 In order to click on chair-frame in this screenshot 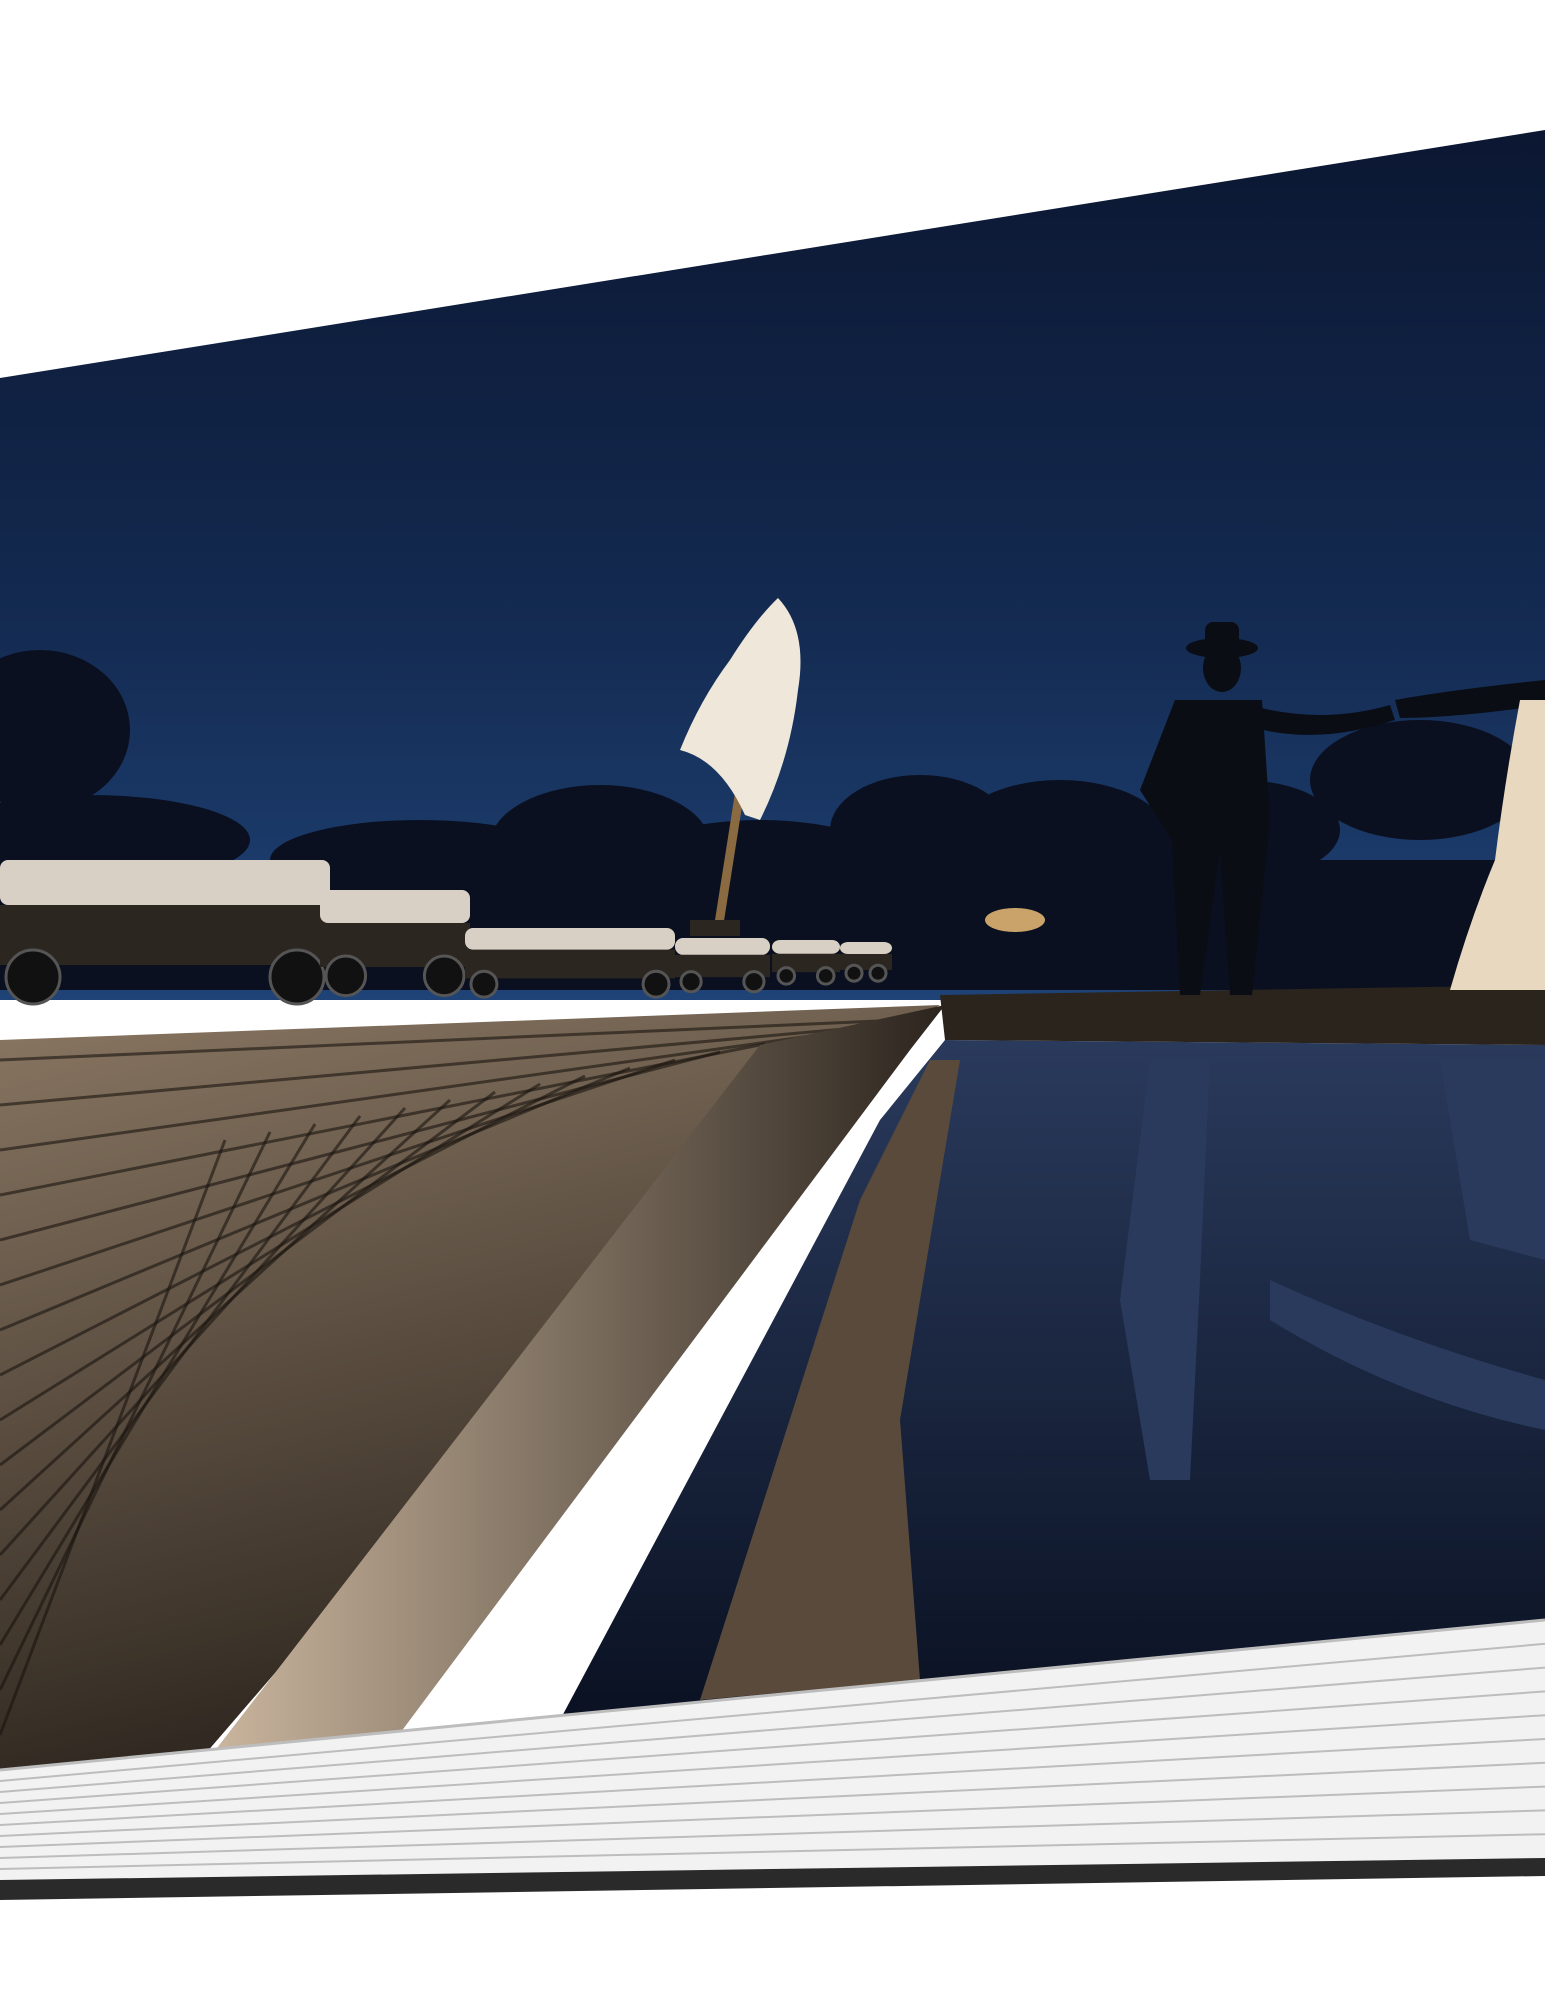, I will do `click(570, 964)`.